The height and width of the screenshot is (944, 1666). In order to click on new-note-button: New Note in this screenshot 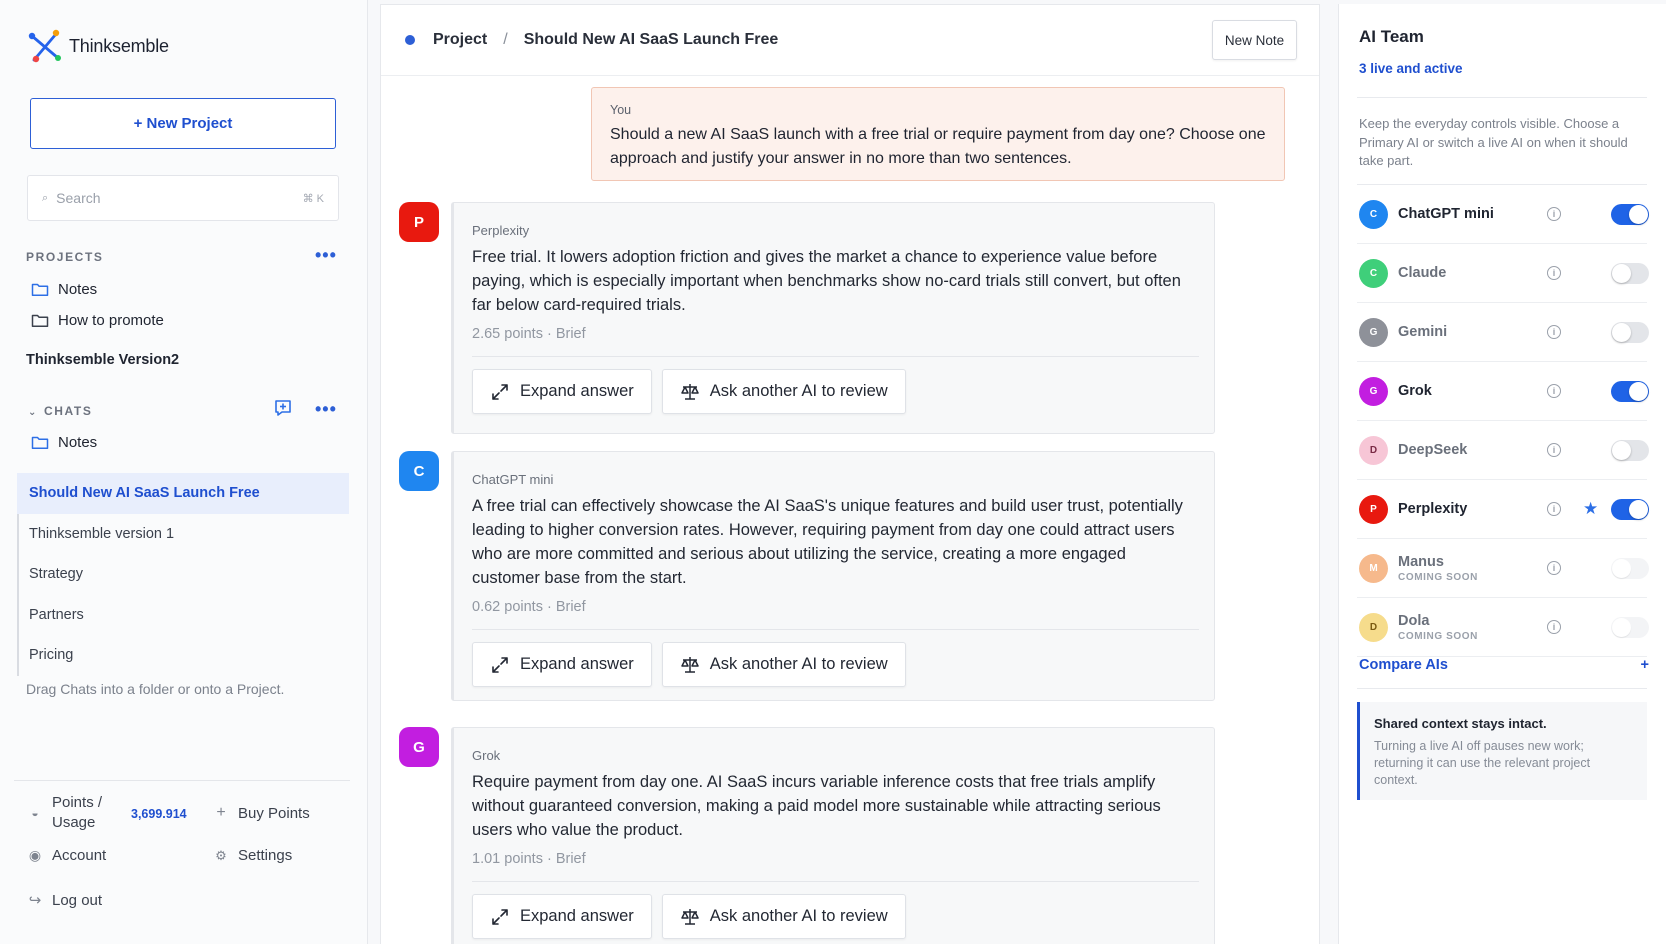, I will do `click(1254, 40)`.